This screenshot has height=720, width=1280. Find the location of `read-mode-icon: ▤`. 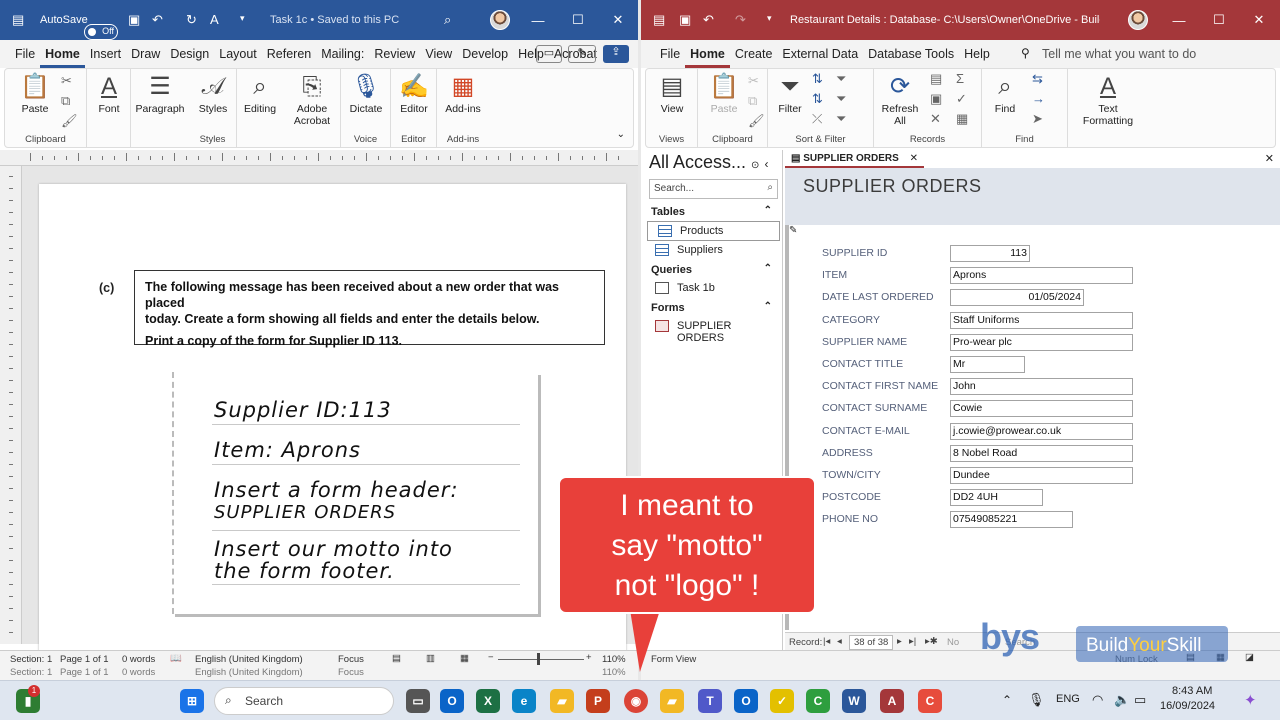

read-mode-icon: ▤ is located at coordinates (396, 658).